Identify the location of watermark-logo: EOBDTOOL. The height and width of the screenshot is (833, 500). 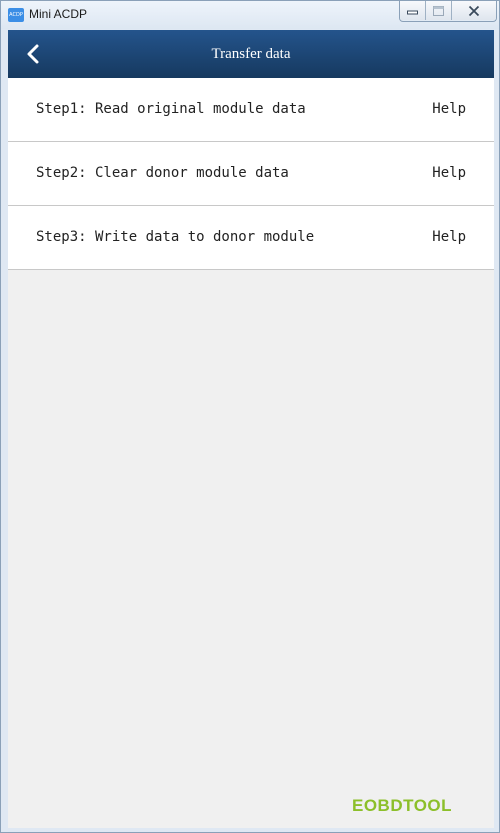
(402, 805).